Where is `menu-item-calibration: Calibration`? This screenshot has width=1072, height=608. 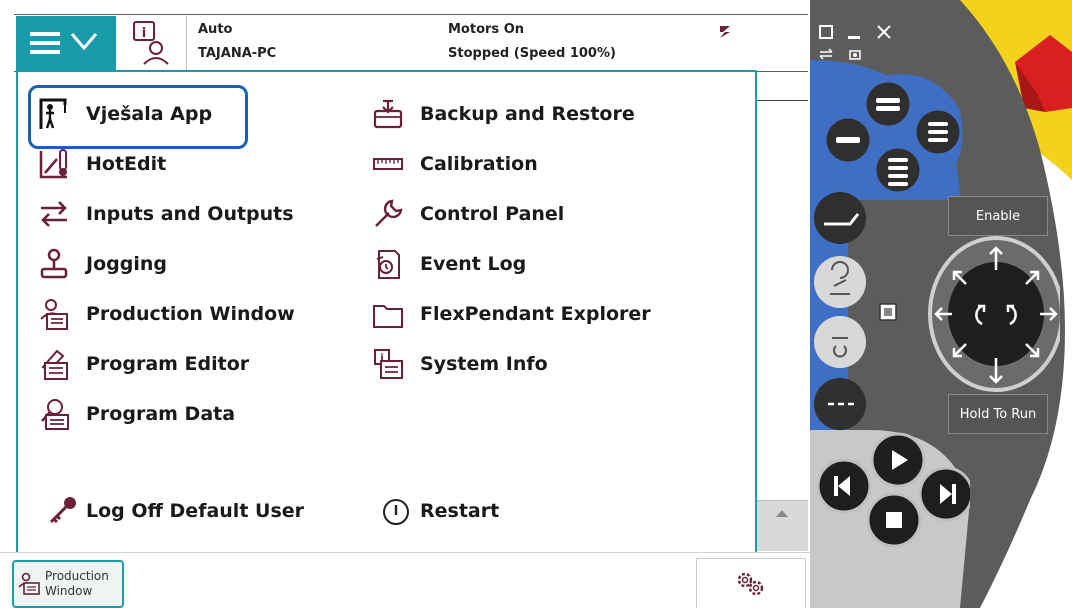
menu-item-calibration: Calibration is located at coordinates (453, 164).